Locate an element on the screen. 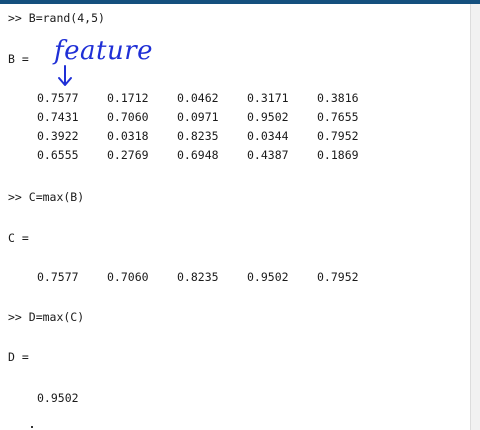 The width and height of the screenshot is (480, 430). matrix-cell: 0.0344 is located at coordinates (268, 136).